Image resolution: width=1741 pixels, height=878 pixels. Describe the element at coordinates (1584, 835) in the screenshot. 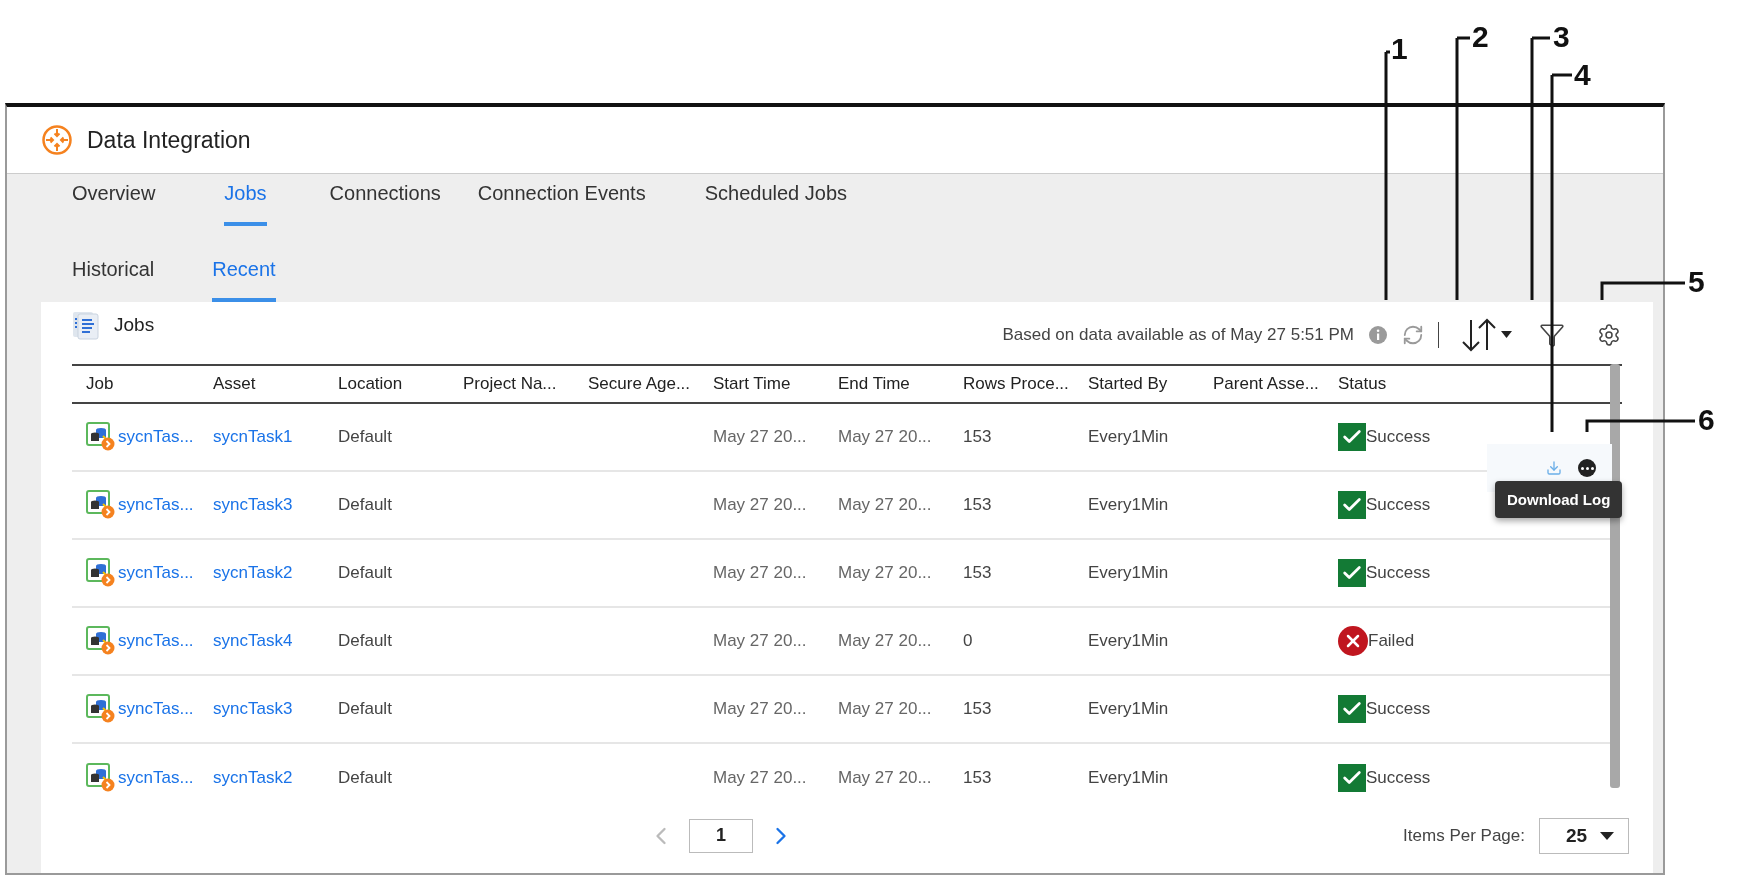

I see `items-per-page-select: 25` at that location.